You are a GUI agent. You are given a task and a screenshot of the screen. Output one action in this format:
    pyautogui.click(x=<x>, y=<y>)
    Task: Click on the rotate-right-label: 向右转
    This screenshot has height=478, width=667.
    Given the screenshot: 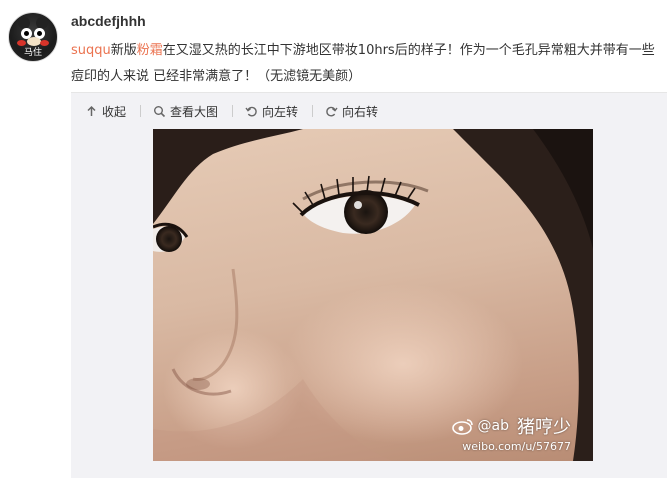 What is the action you would take?
    pyautogui.click(x=360, y=111)
    